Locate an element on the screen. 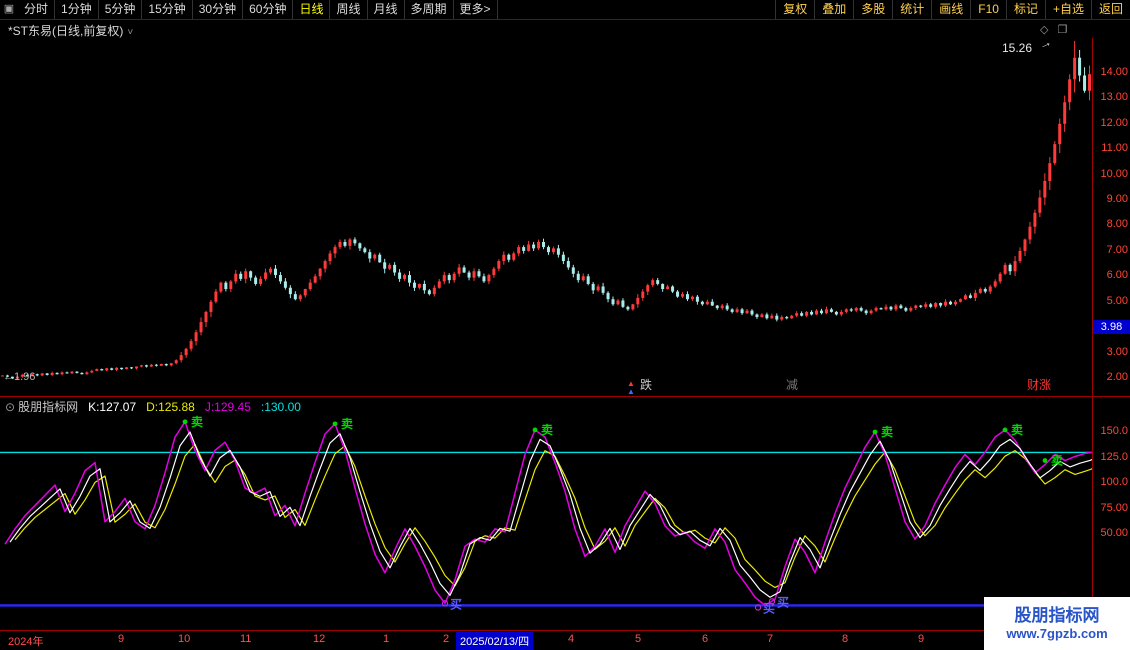  indicator-value: J:129.45 is located at coordinates (227, 407).